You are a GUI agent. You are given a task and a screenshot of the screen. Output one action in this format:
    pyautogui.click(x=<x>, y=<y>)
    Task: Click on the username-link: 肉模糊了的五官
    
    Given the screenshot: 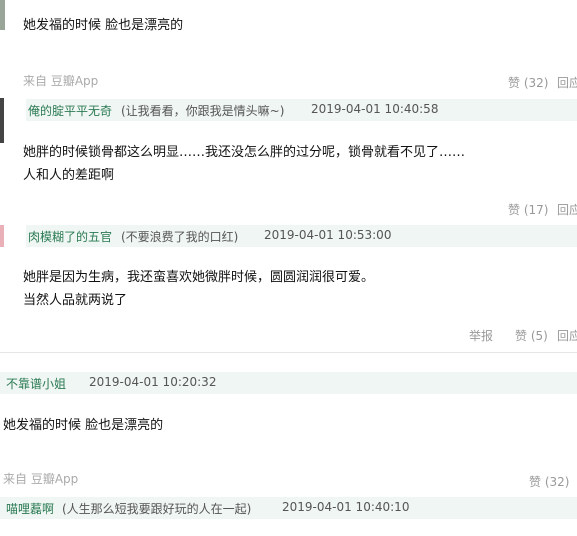 What is the action you would take?
    pyautogui.click(x=70, y=236)
    